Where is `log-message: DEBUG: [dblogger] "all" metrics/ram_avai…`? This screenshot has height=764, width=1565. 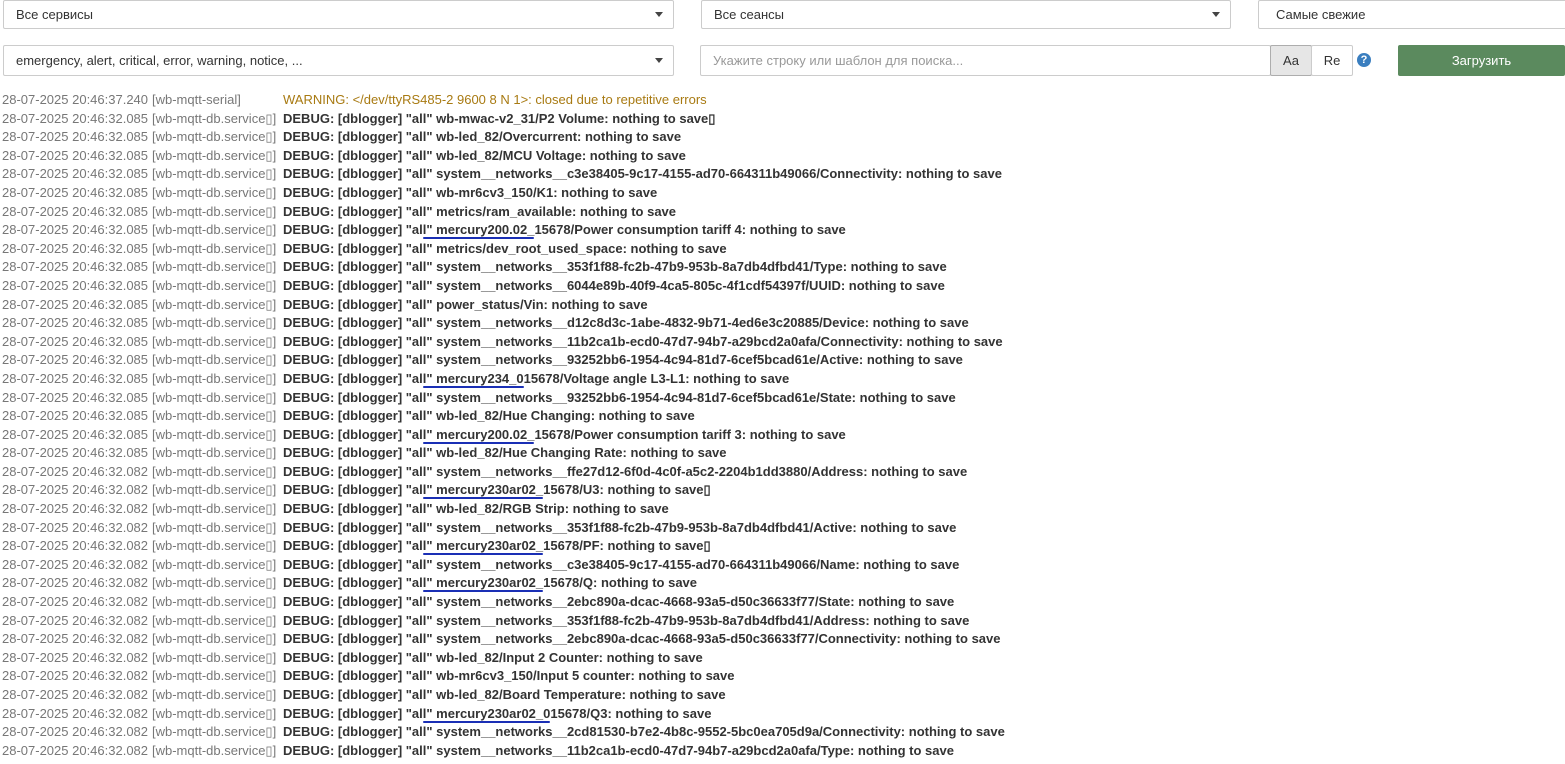
log-message: DEBUG: [dblogger] "all" metrics/ram_avai… is located at coordinates (480, 211).